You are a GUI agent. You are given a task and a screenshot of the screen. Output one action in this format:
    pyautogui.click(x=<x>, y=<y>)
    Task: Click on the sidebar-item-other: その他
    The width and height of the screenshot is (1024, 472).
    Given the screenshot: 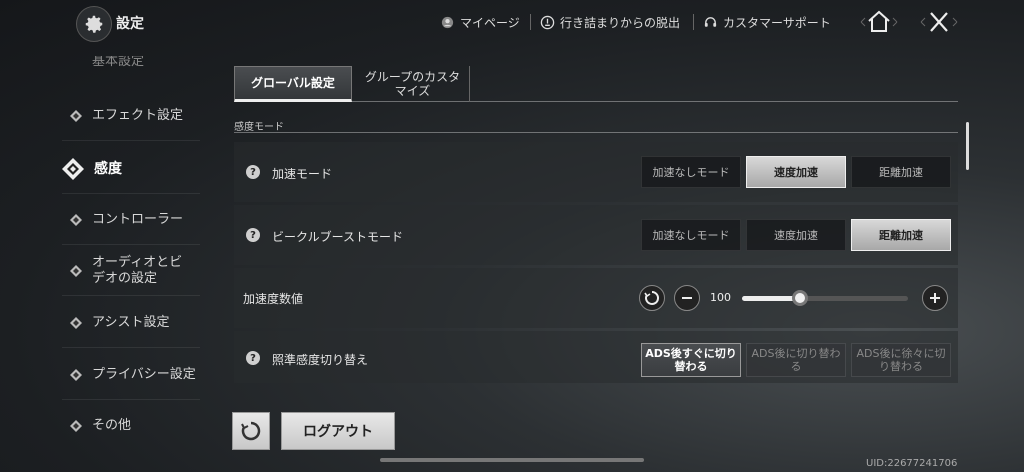 What is the action you would take?
    pyautogui.click(x=131, y=426)
    